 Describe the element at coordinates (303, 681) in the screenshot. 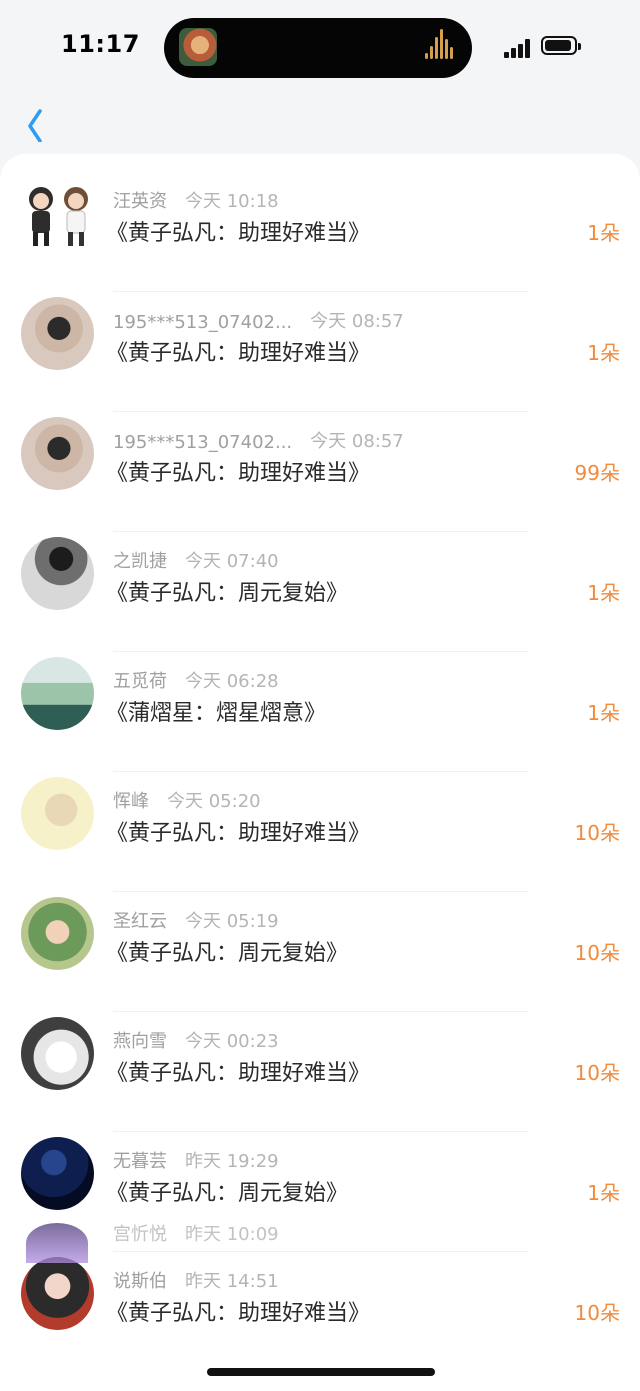

I see `sender-meta: 五觅荷 今天 06:28` at that location.